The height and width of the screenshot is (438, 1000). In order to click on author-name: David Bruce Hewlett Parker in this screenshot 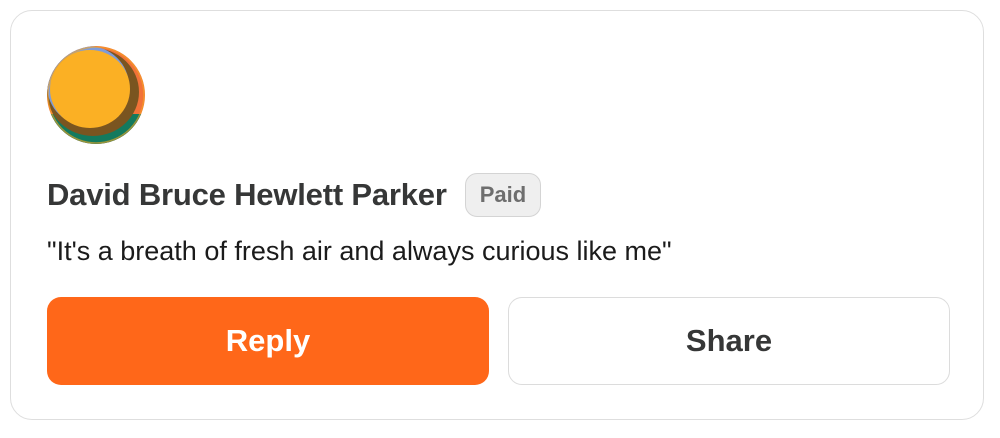, I will do `click(247, 195)`.